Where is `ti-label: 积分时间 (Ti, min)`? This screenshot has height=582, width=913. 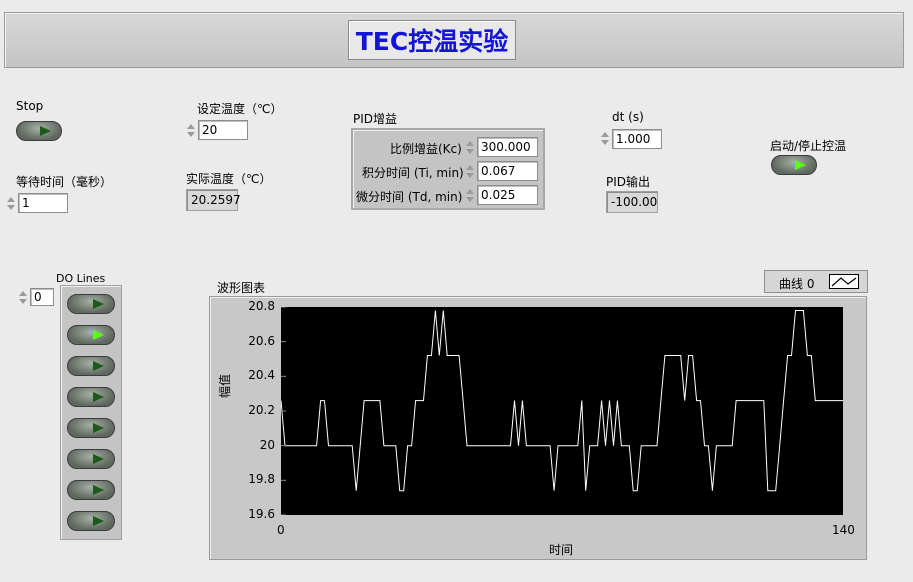 ti-label: 积分时间 (Ti, min) is located at coordinates (413, 173).